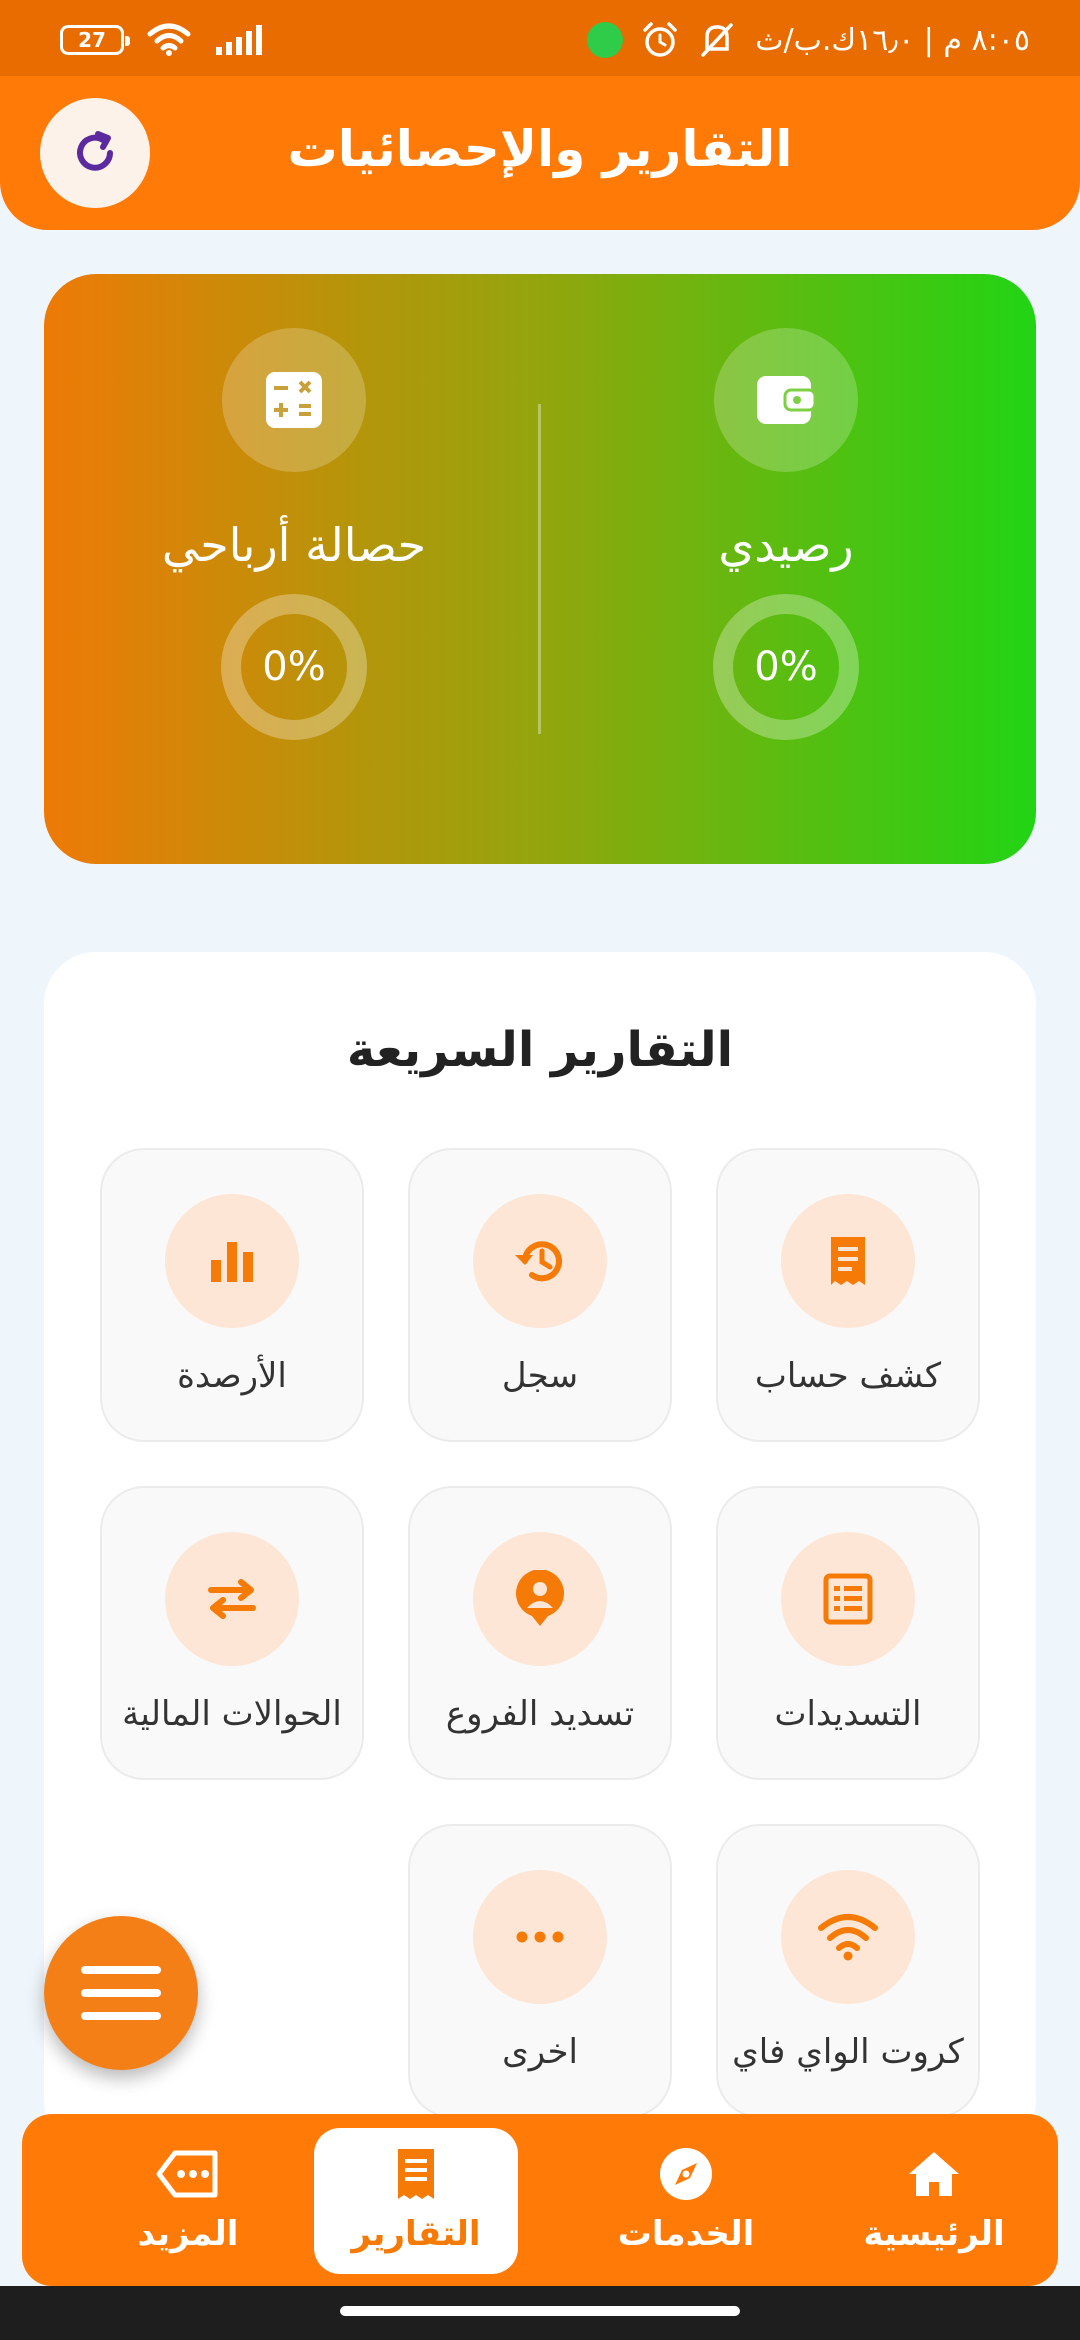  I want to click on tile-label: سجل, so click(540, 1376).